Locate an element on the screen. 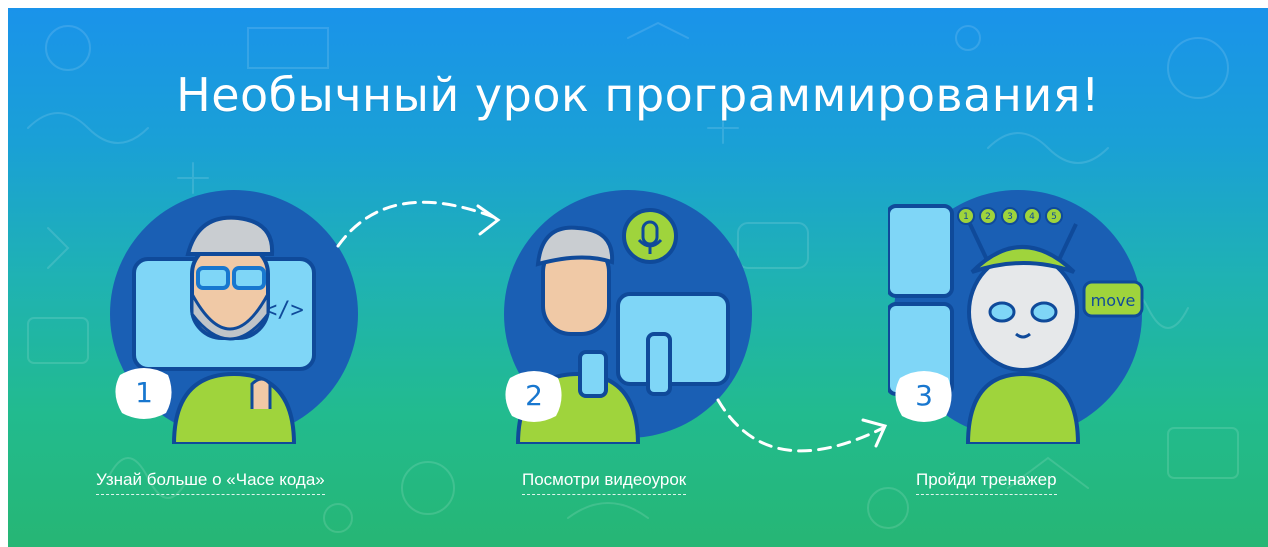 The image size is (1268, 547). take-trainer-link: Пройди тренажер is located at coordinates (986, 482).